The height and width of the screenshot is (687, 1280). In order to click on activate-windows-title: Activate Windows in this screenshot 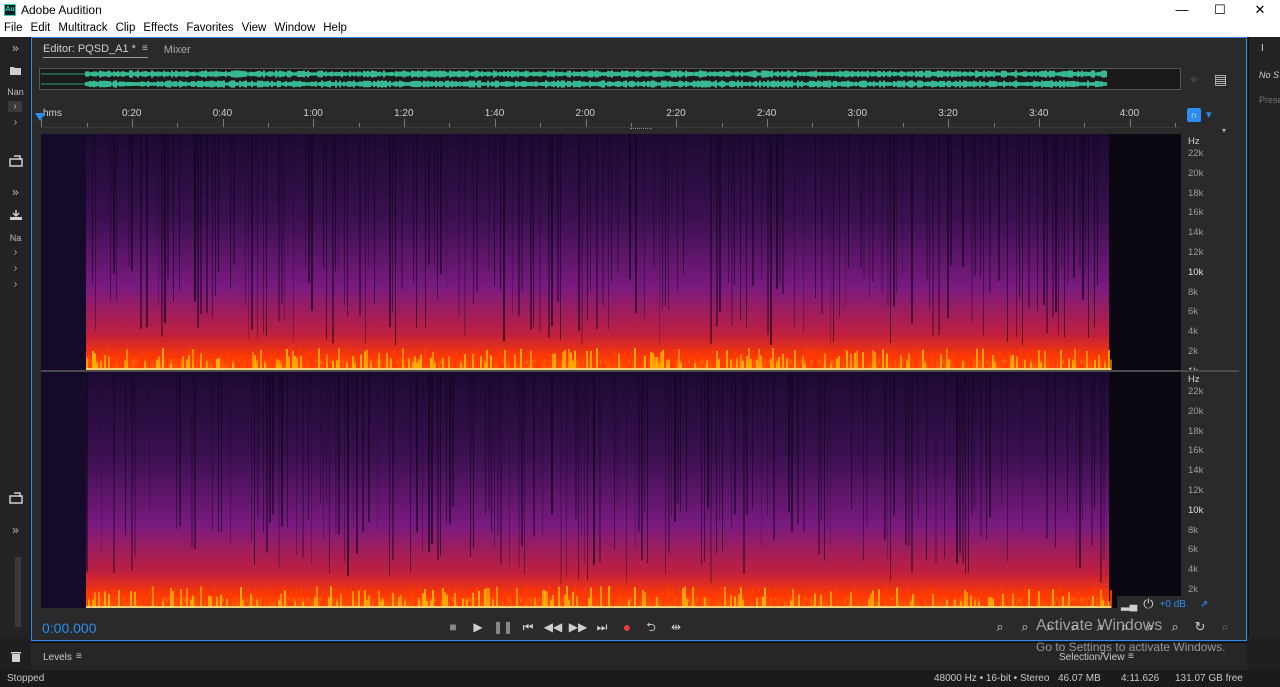, I will do `click(1099, 625)`.